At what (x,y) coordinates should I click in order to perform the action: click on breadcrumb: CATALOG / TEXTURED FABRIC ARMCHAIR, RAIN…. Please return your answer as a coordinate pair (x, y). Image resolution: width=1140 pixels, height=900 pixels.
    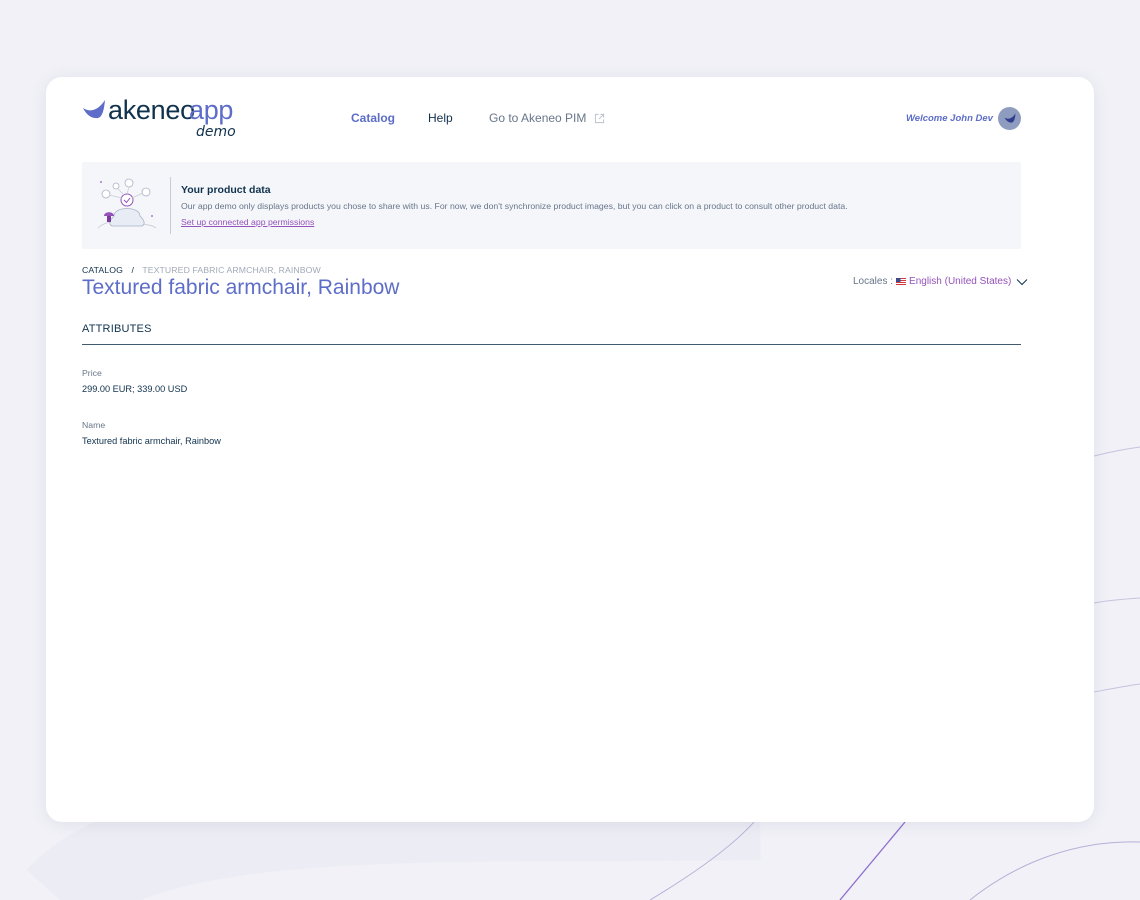
    Looking at the image, I should click on (201, 270).